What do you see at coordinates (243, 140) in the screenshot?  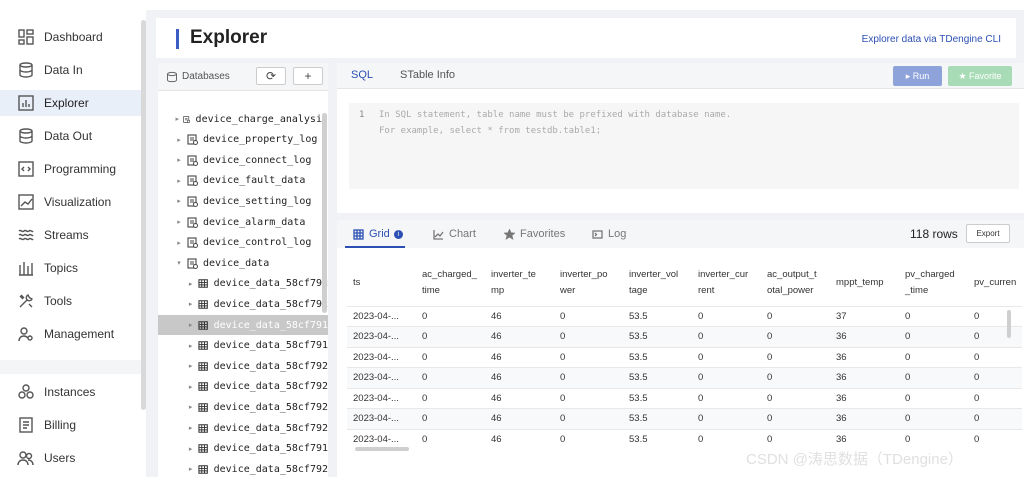 I see `tree-item-table: ▸ device_property_log` at bounding box center [243, 140].